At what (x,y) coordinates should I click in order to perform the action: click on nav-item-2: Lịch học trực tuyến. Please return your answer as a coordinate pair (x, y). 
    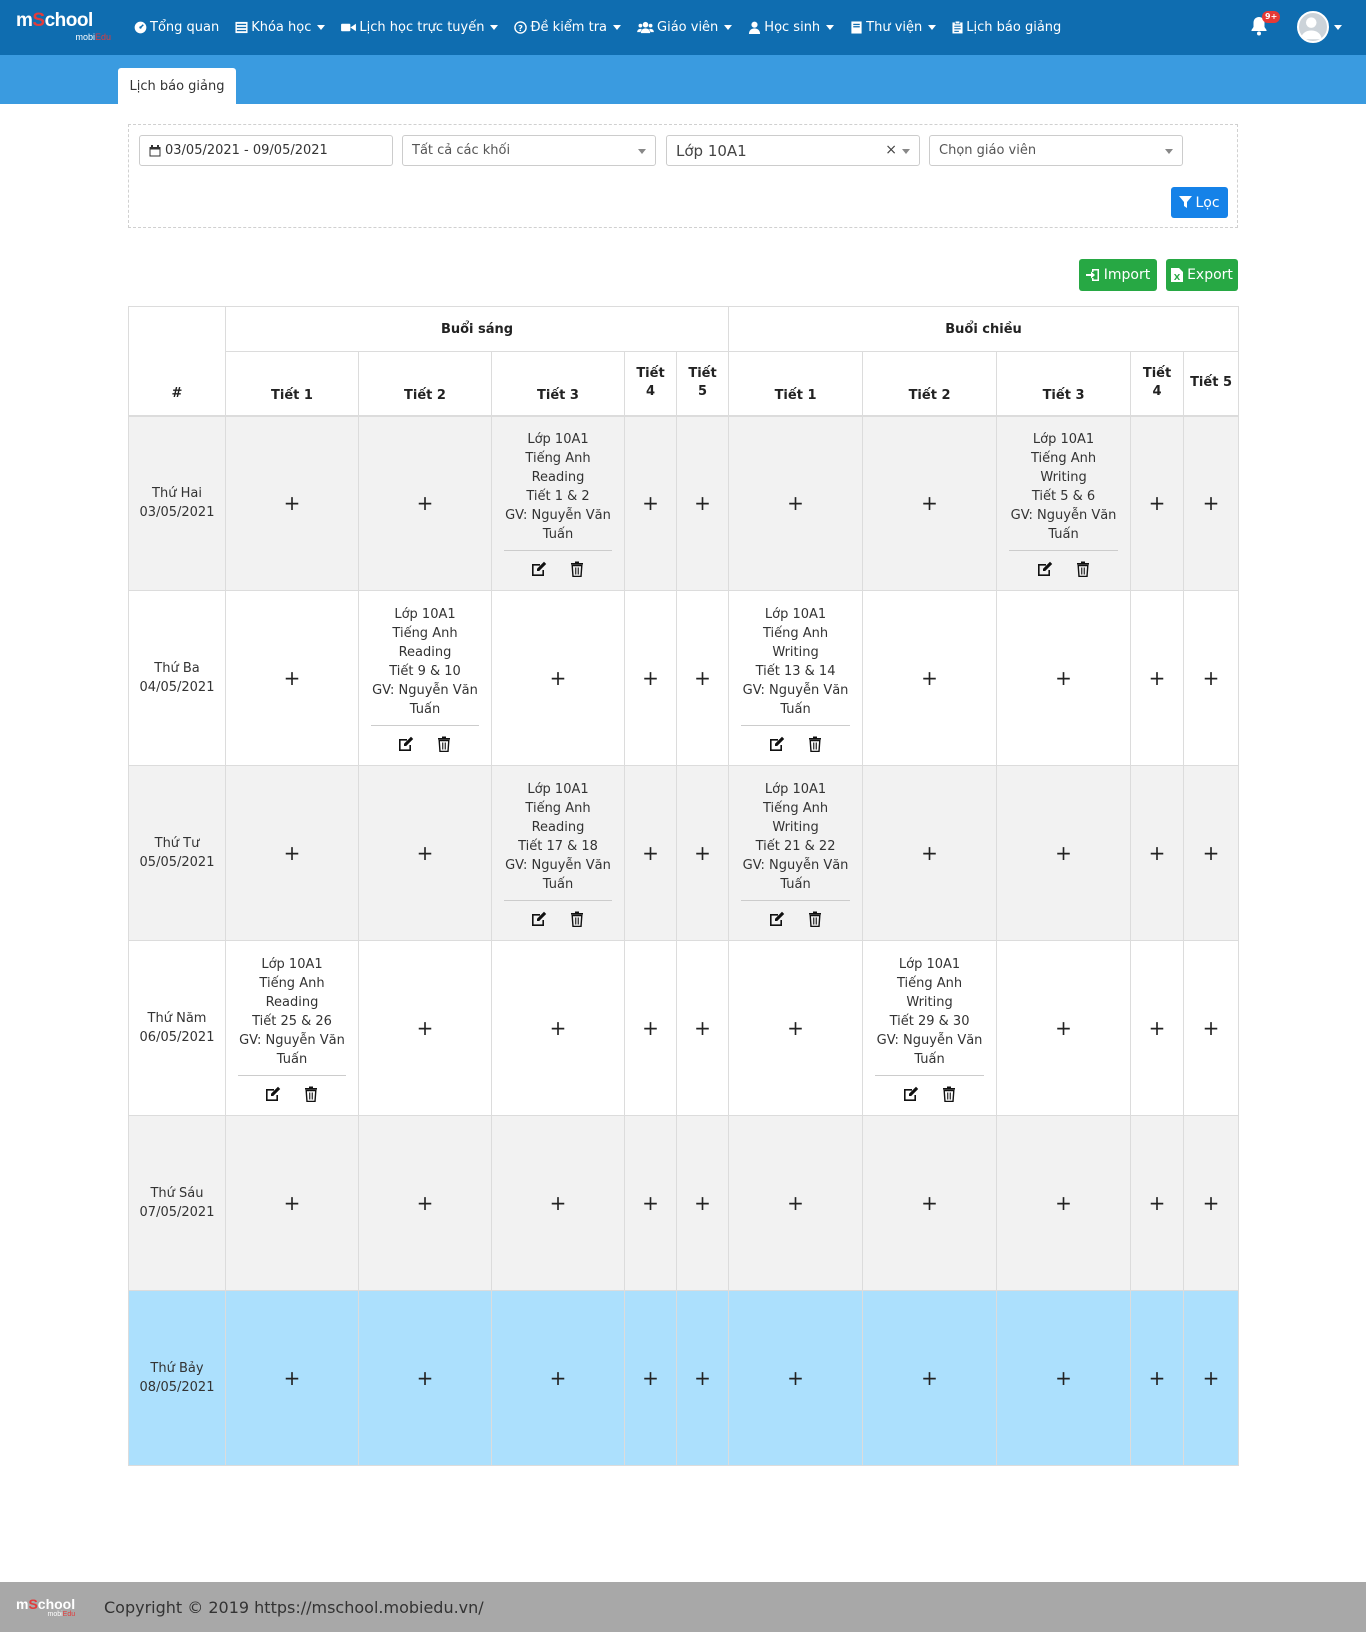
    Looking at the image, I should click on (420, 27).